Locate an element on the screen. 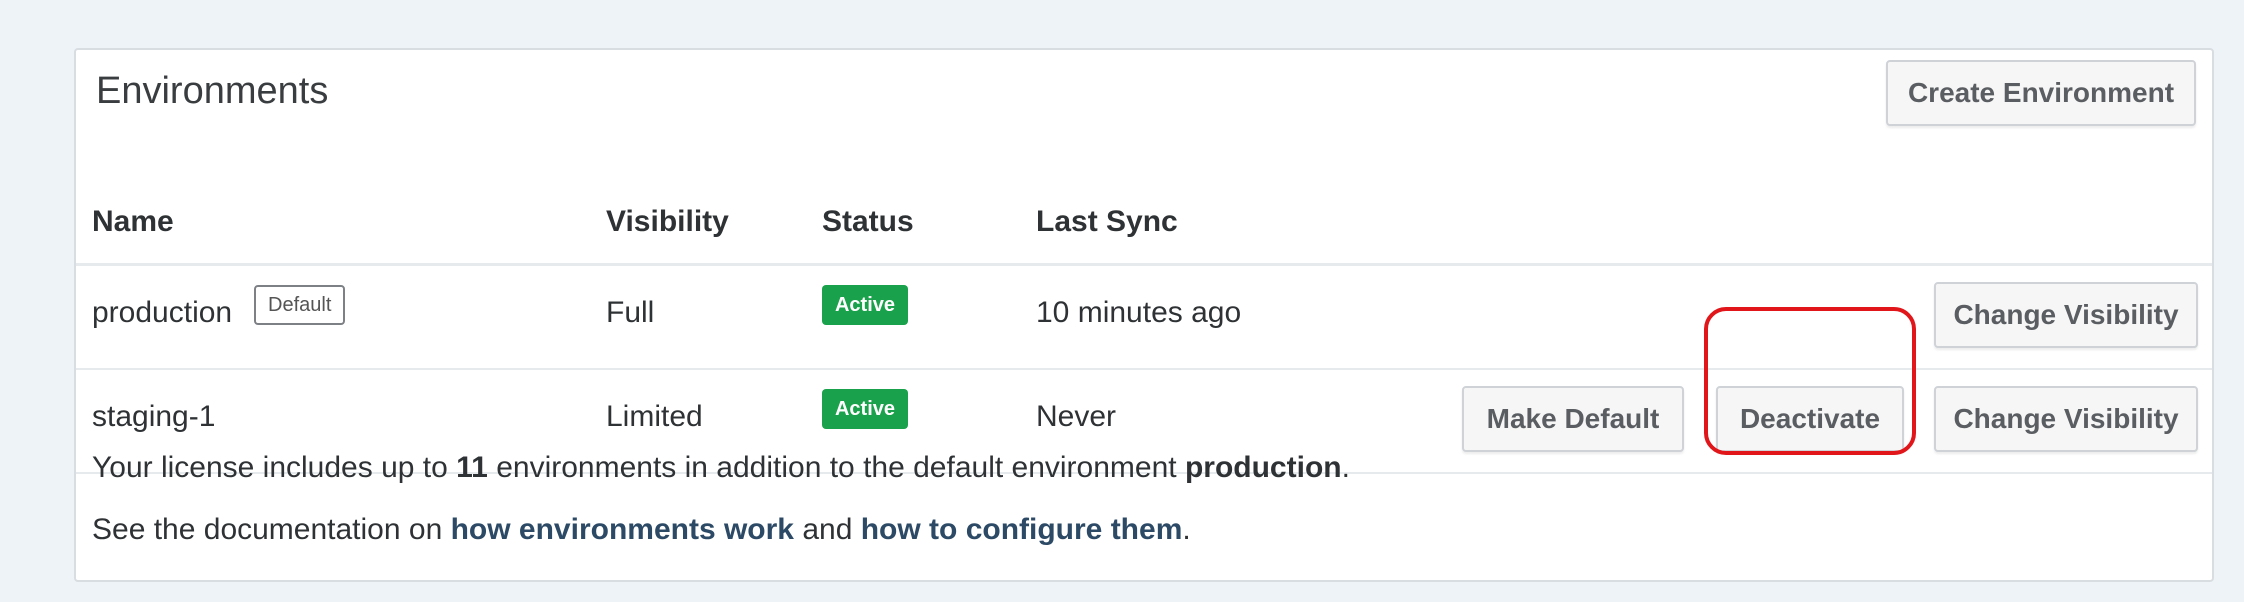 Image resolution: width=2244 pixels, height=602 pixels. make-default-button: Make Default is located at coordinates (1573, 419).